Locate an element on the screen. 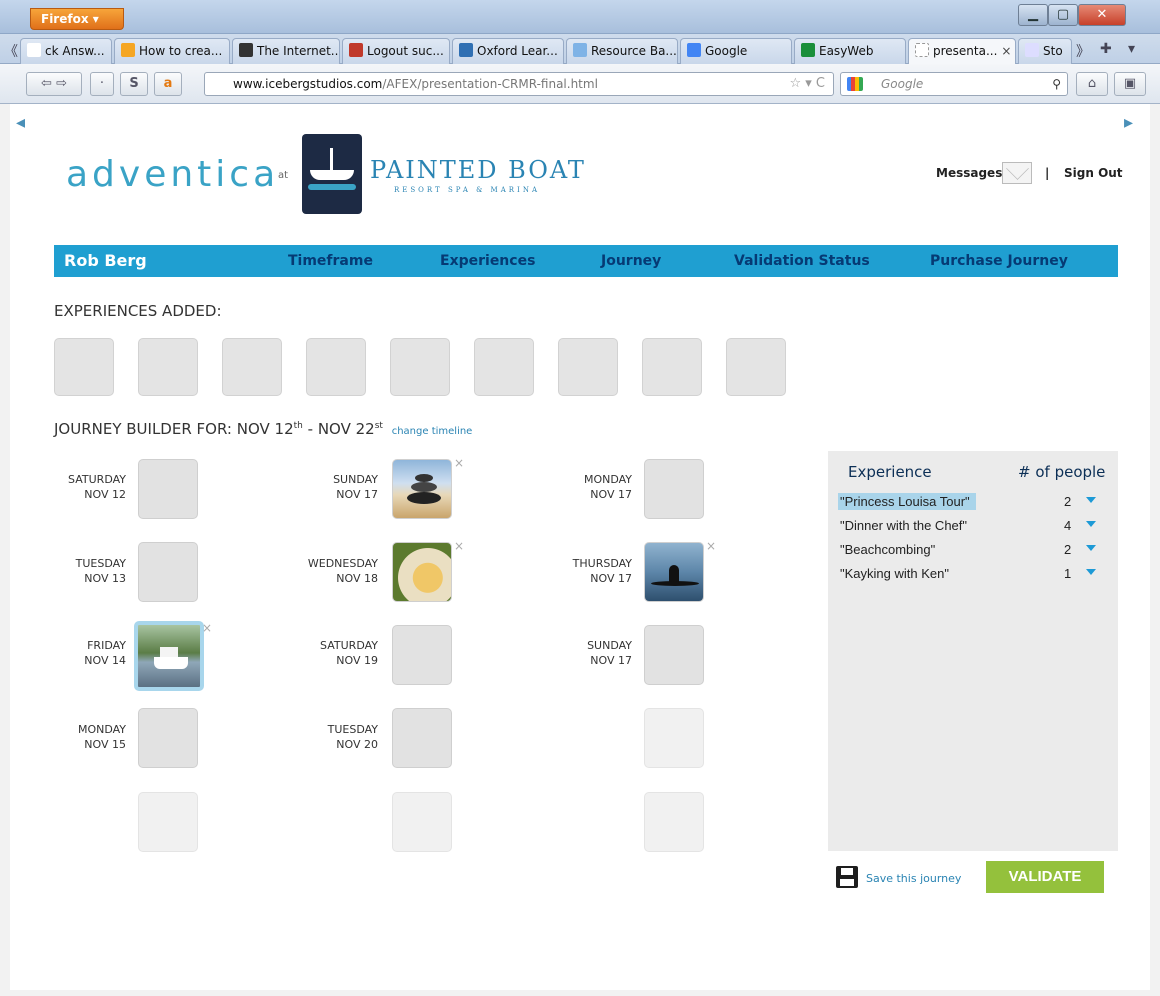  amazon-button: a is located at coordinates (168, 84).